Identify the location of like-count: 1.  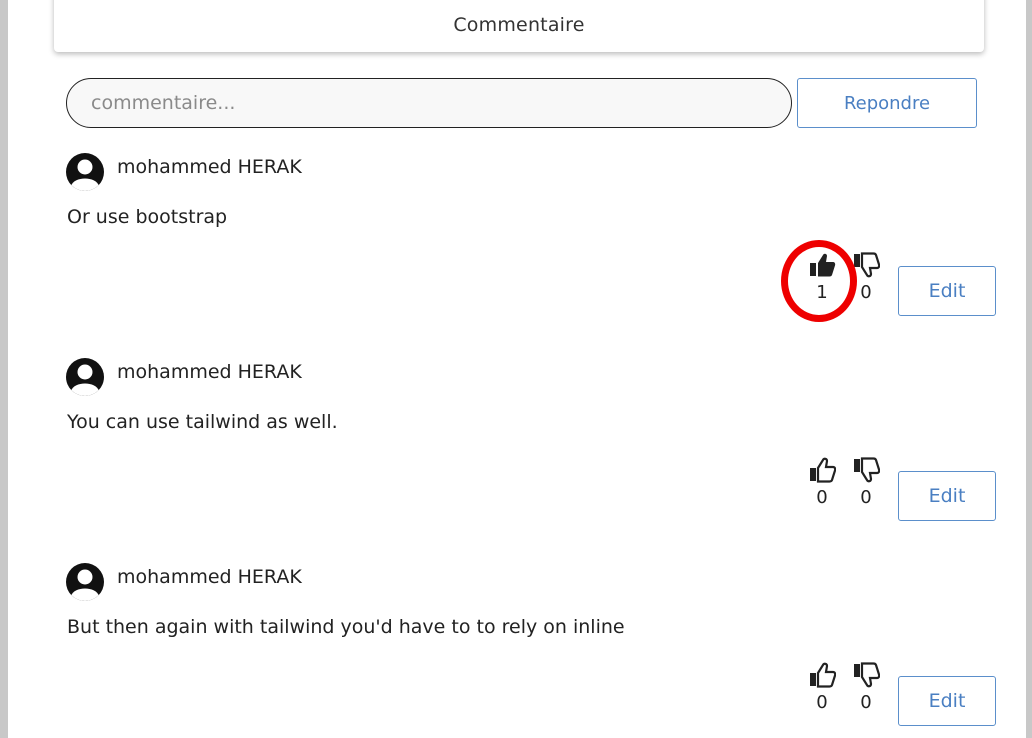
(822, 292).